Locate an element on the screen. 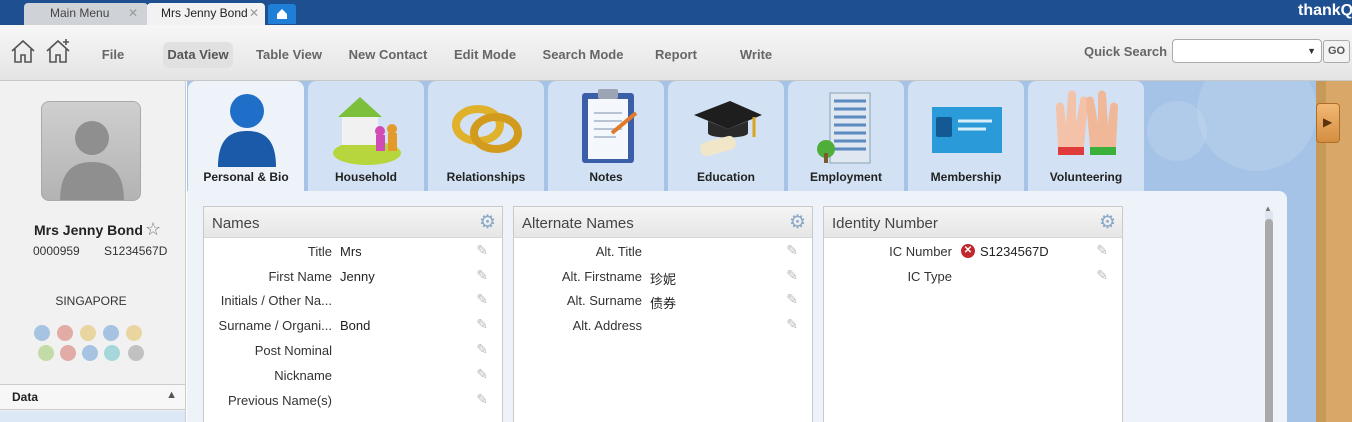 The image size is (1352, 422). field-row: IC Number ✕ S1234567D ✎ is located at coordinates (973, 251).